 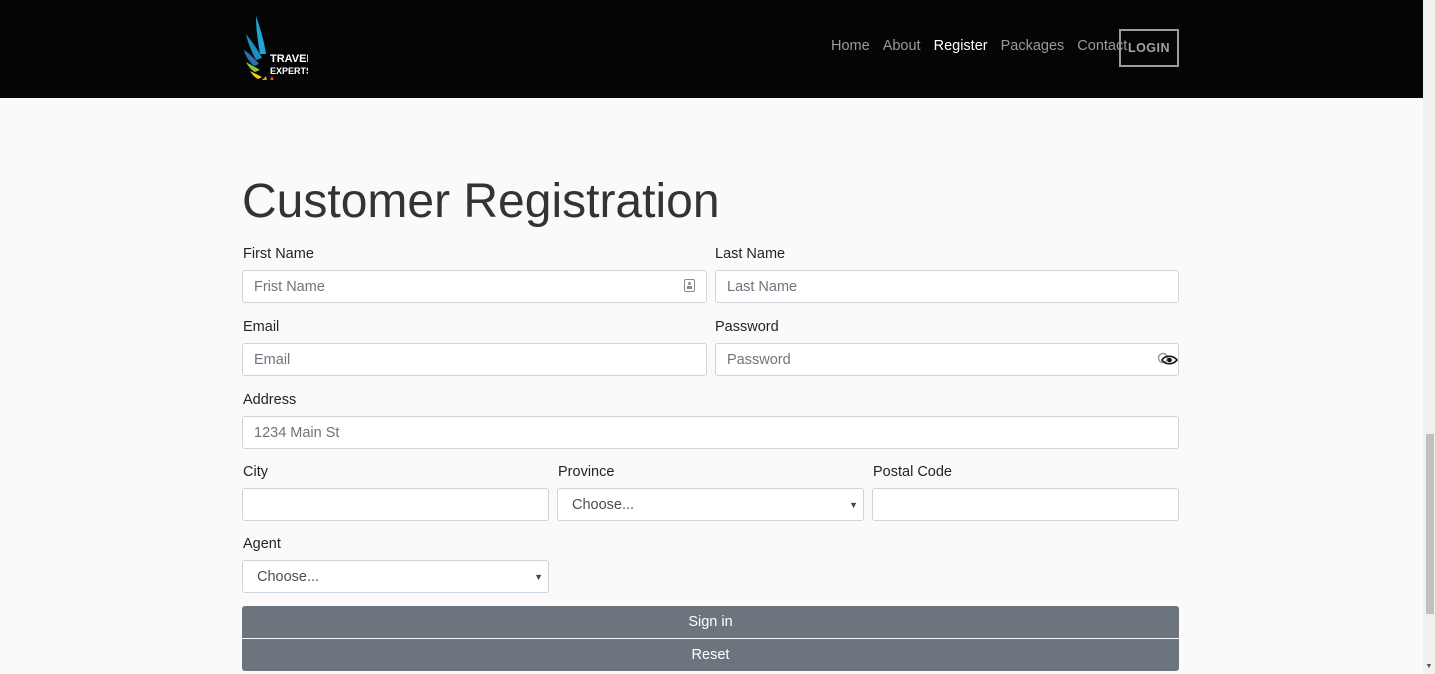 What do you see at coordinates (747, 327) in the screenshot?
I see `password-label: Password` at bounding box center [747, 327].